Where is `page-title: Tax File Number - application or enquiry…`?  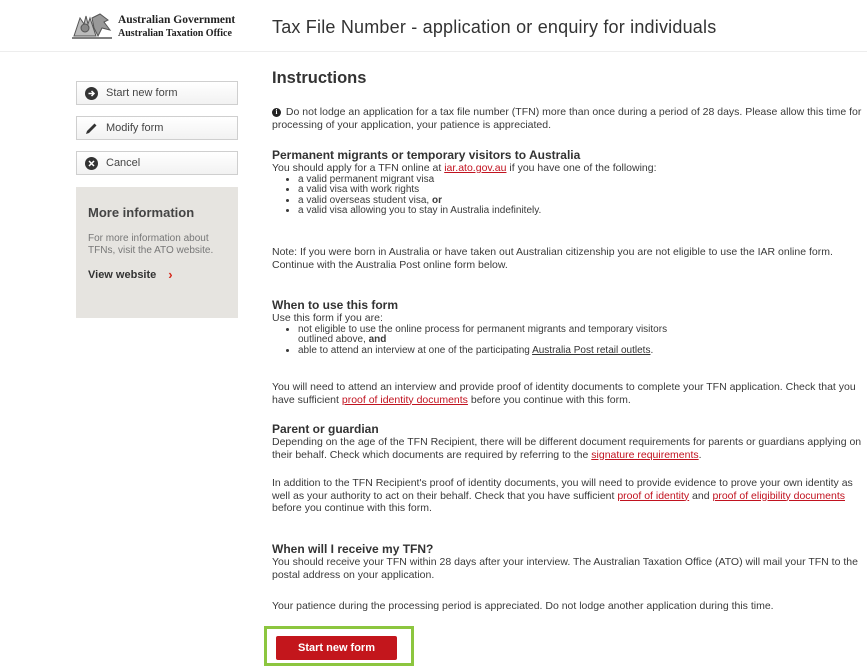 page-title: Tax File Number - application or enquiry… is located at coordinates (494, 27).